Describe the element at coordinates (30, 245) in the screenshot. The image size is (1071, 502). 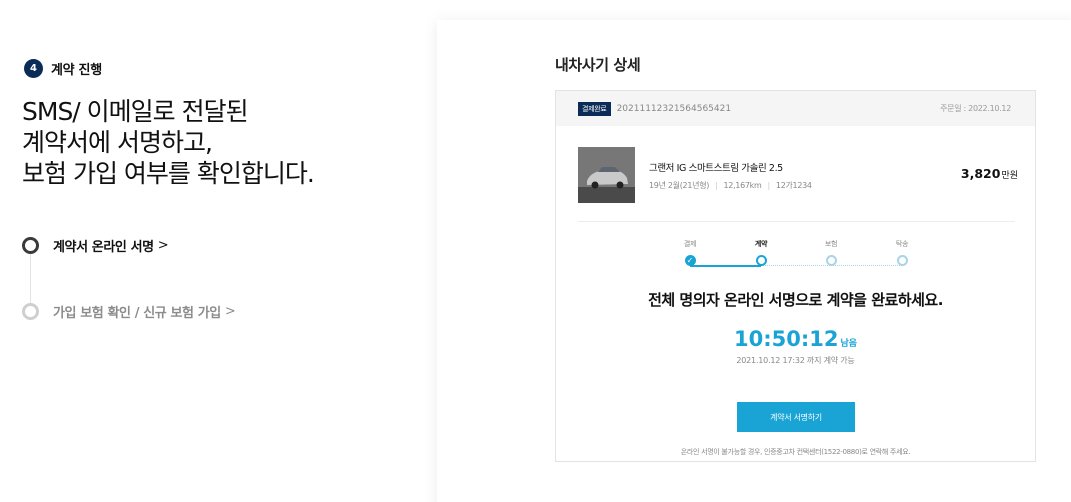
I see `radio-active-icon` at that location.